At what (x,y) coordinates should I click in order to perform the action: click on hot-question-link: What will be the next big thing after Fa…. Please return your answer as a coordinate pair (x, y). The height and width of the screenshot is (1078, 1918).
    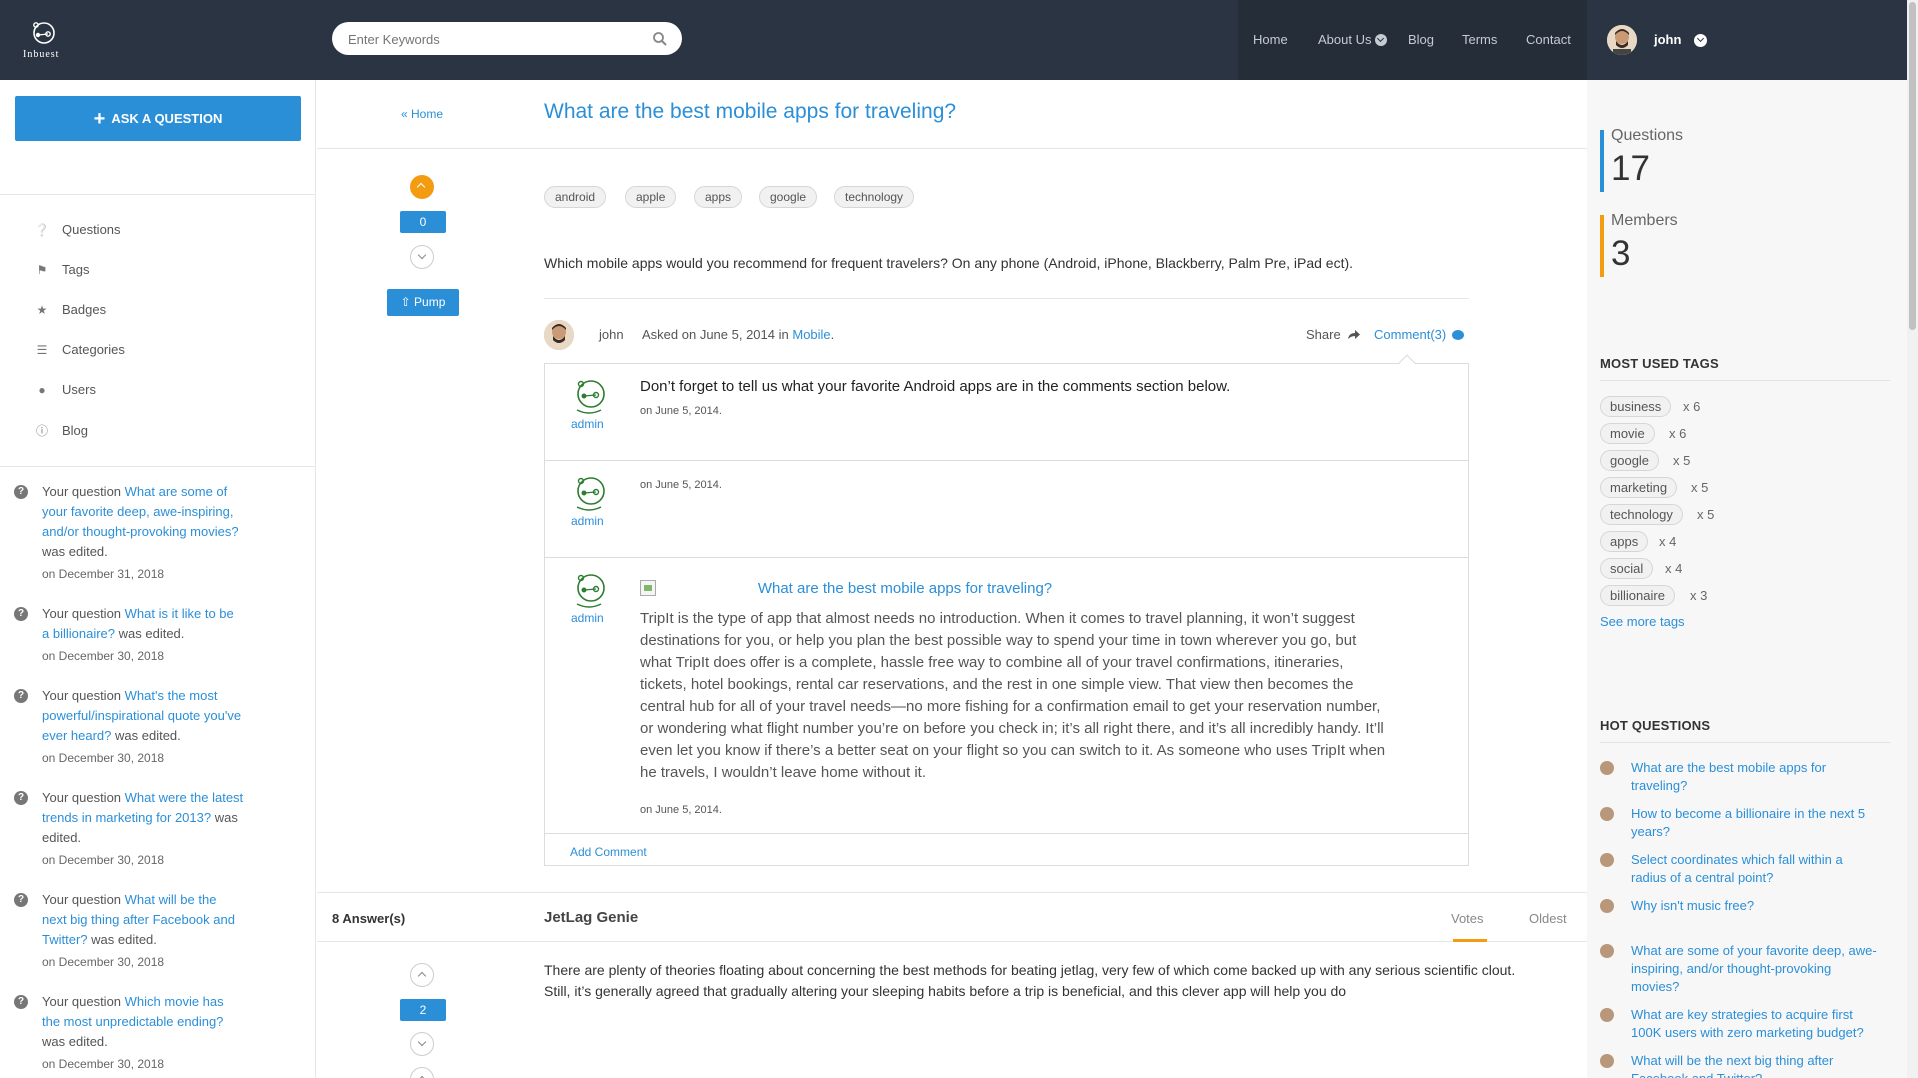
    Looking at the image, I should click on (1755, 1065).